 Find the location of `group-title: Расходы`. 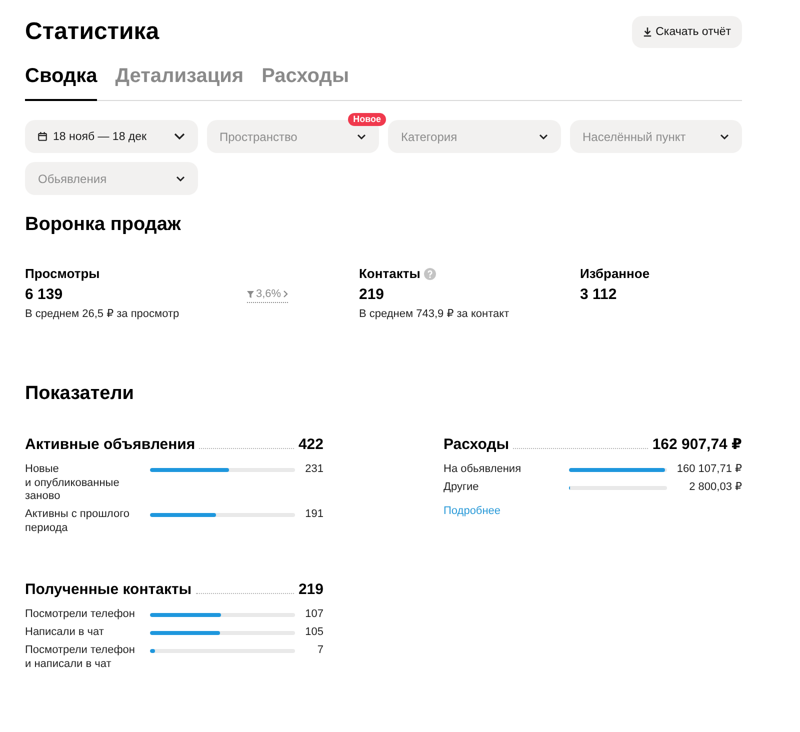

group-title: Расходы is located at coordinates (477, 445).